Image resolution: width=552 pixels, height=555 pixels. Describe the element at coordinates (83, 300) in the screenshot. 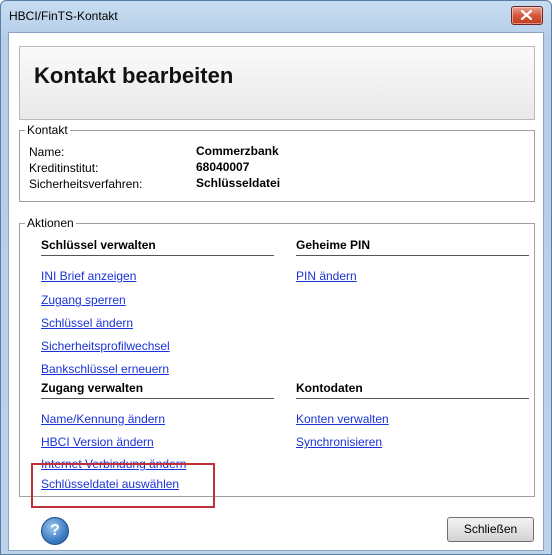

I see `link-zugang-sperren: Zugang sperren` at that location.